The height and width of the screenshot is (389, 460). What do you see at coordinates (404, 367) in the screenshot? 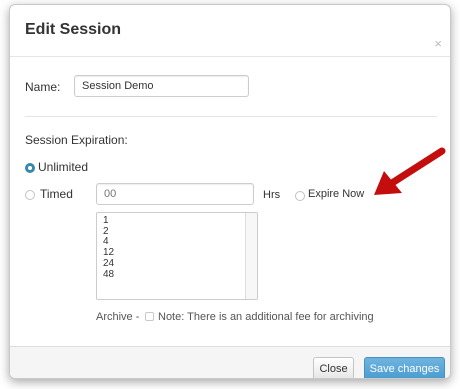
I see `save-changes-button: Save changes` at bounding box center [404, 367].